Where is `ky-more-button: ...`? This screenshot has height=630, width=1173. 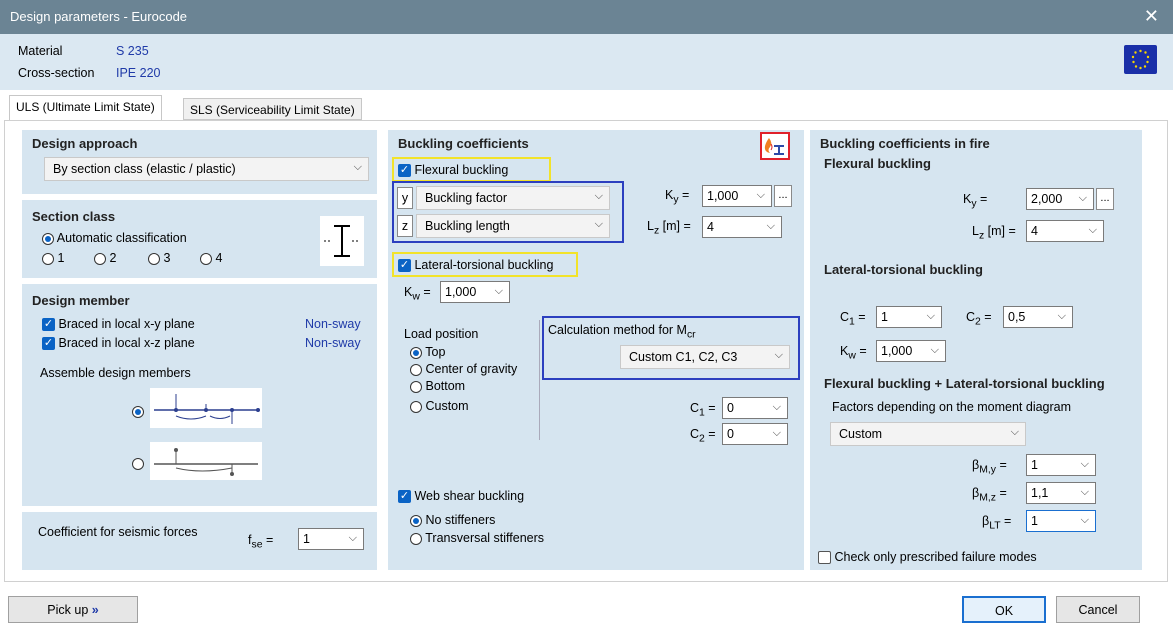 ky-more-button: ... is located at coordinates (783, 196).